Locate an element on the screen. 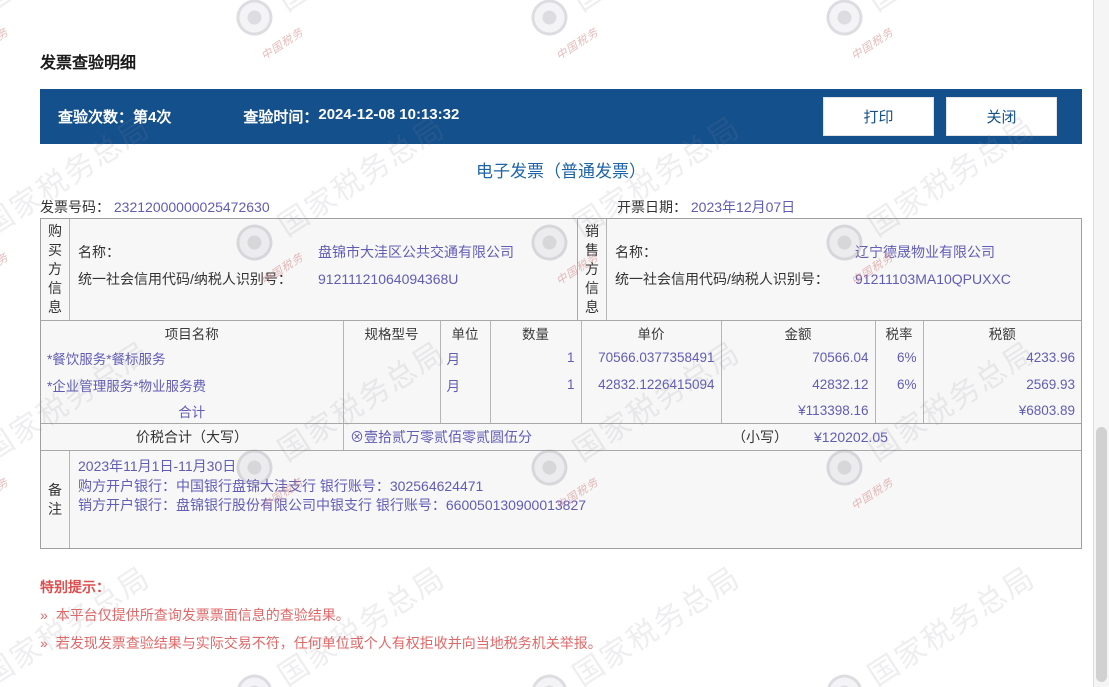  total-unit-empty is located at coordinates (464, 410).